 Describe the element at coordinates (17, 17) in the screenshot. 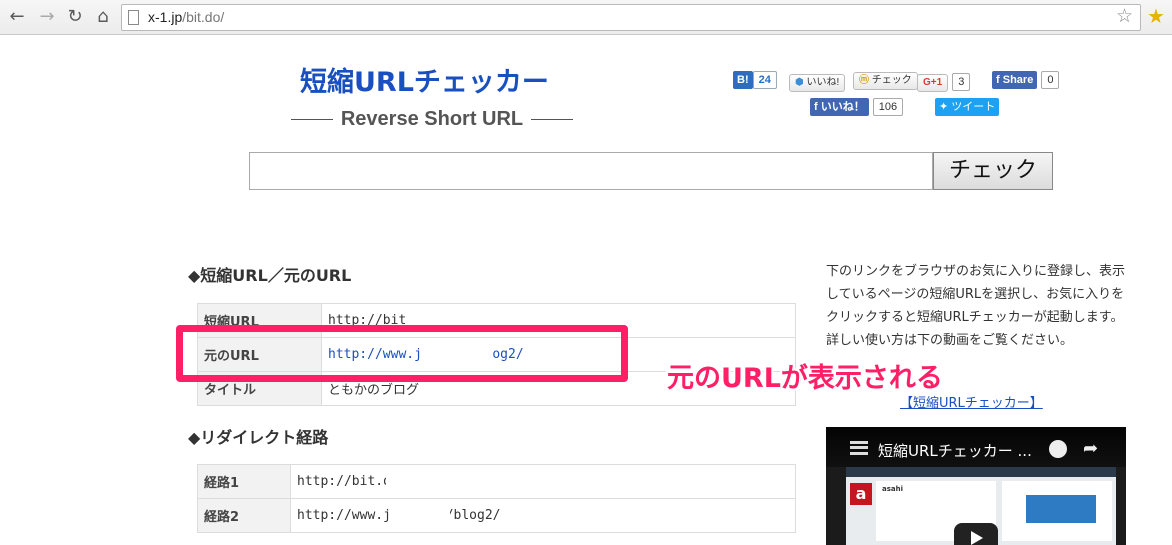

I see `back-icon: ←` at that location.